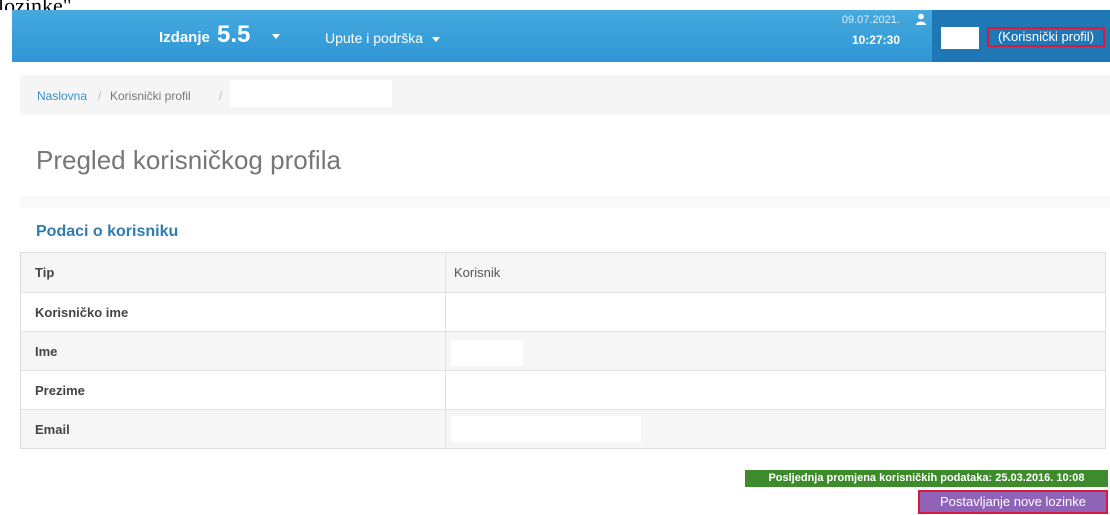 Image resolution: width=1110 pixels, height=515 pixels. I want to click on section-heading-user-data: Podaci o korisniku, so click(107, 231).